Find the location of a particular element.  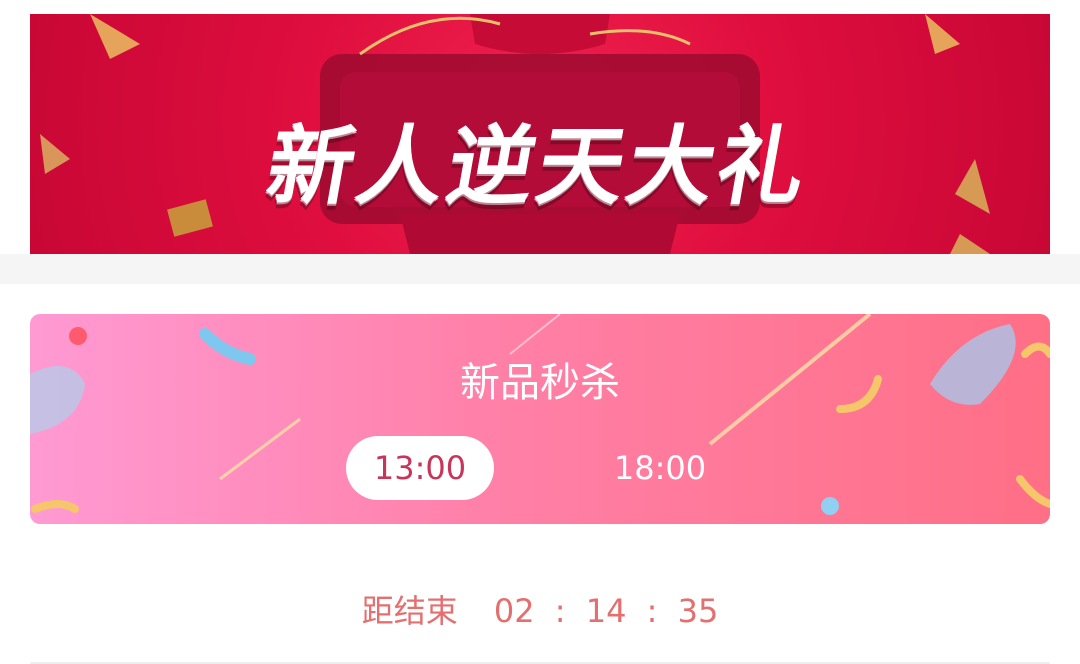

time-tab-1800: 18:00 is located at coordinates (660, 468).